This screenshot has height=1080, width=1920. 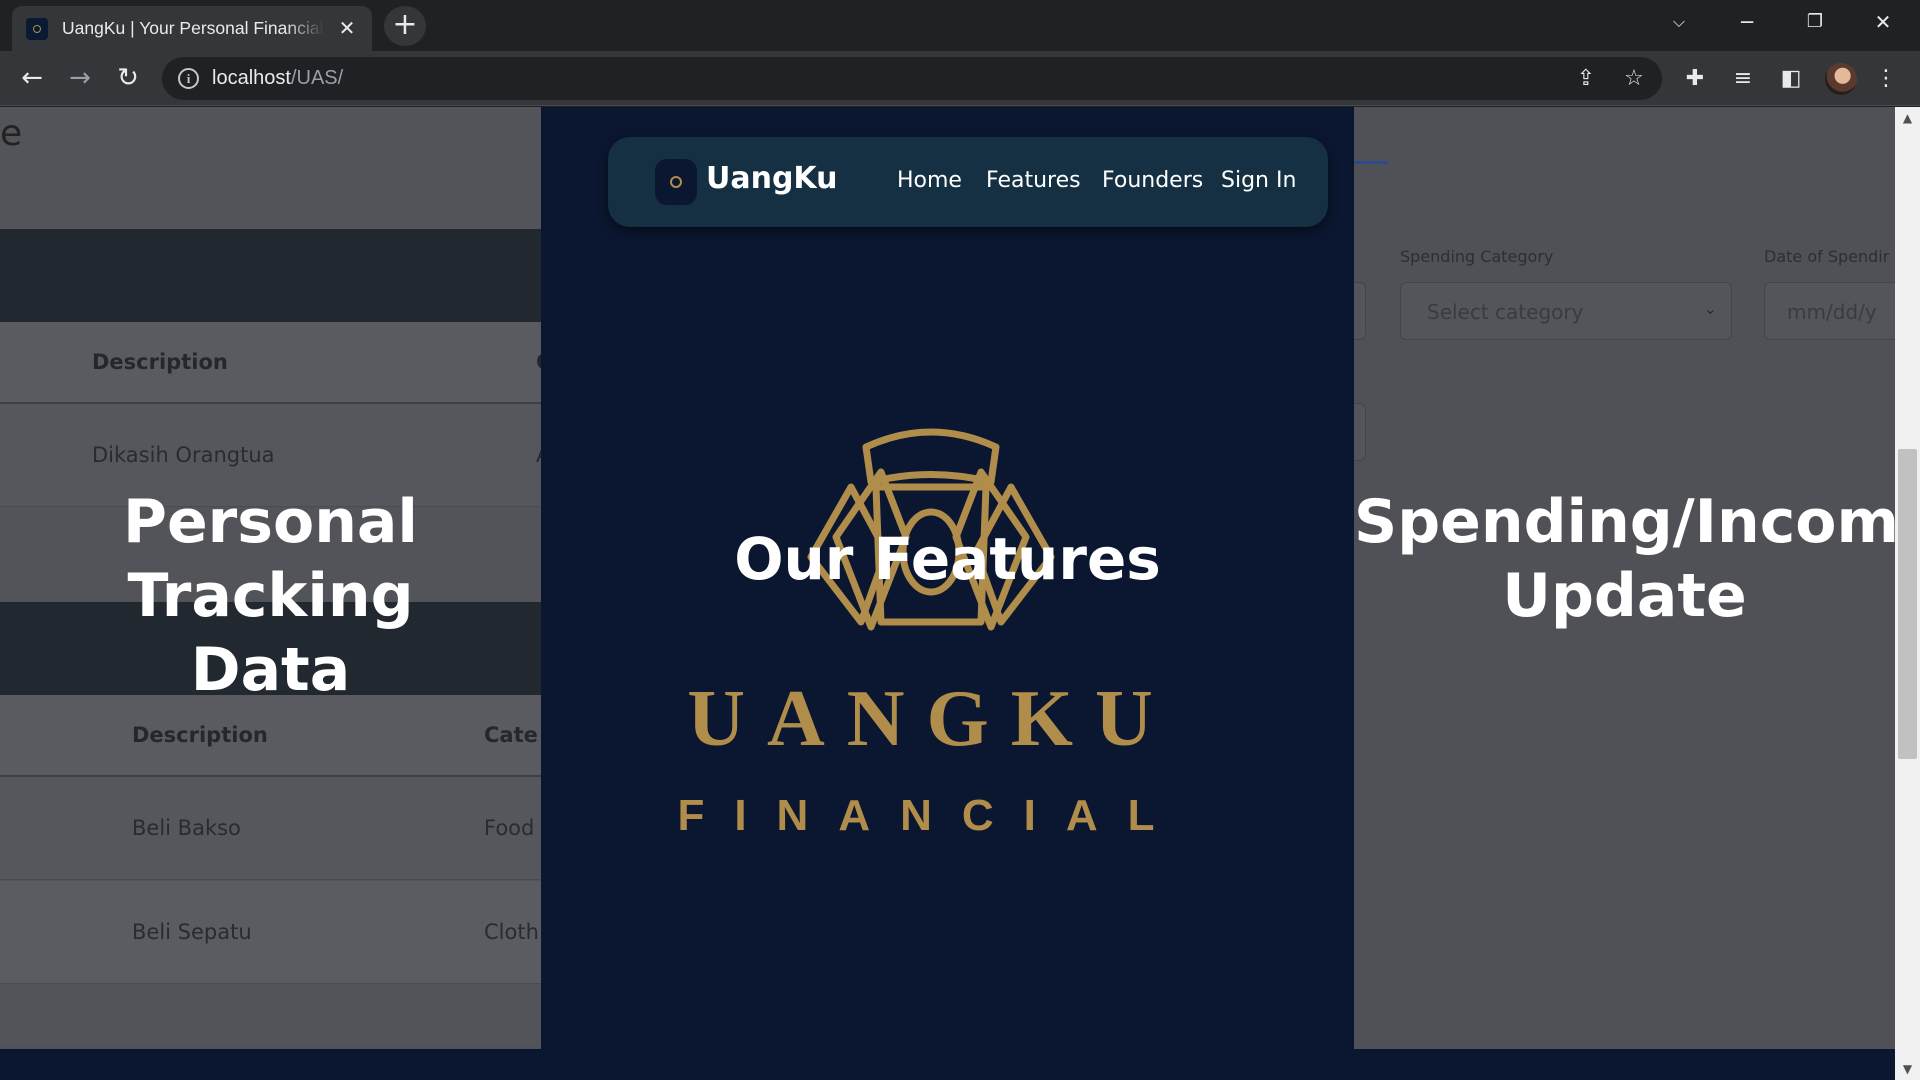 I want to click on forward-icon: →, so click(x=80, y=79).